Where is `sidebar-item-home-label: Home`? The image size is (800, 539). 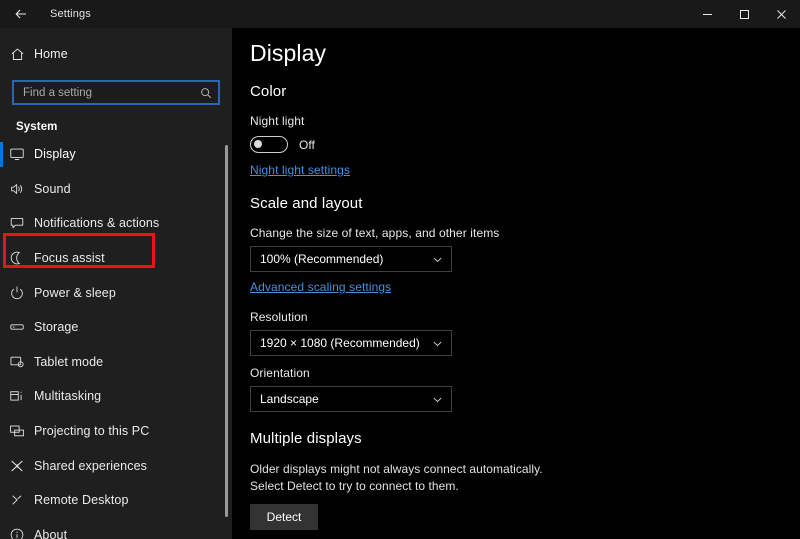 sidebar-item-home-label: Home is located at coordinates (51, 54).